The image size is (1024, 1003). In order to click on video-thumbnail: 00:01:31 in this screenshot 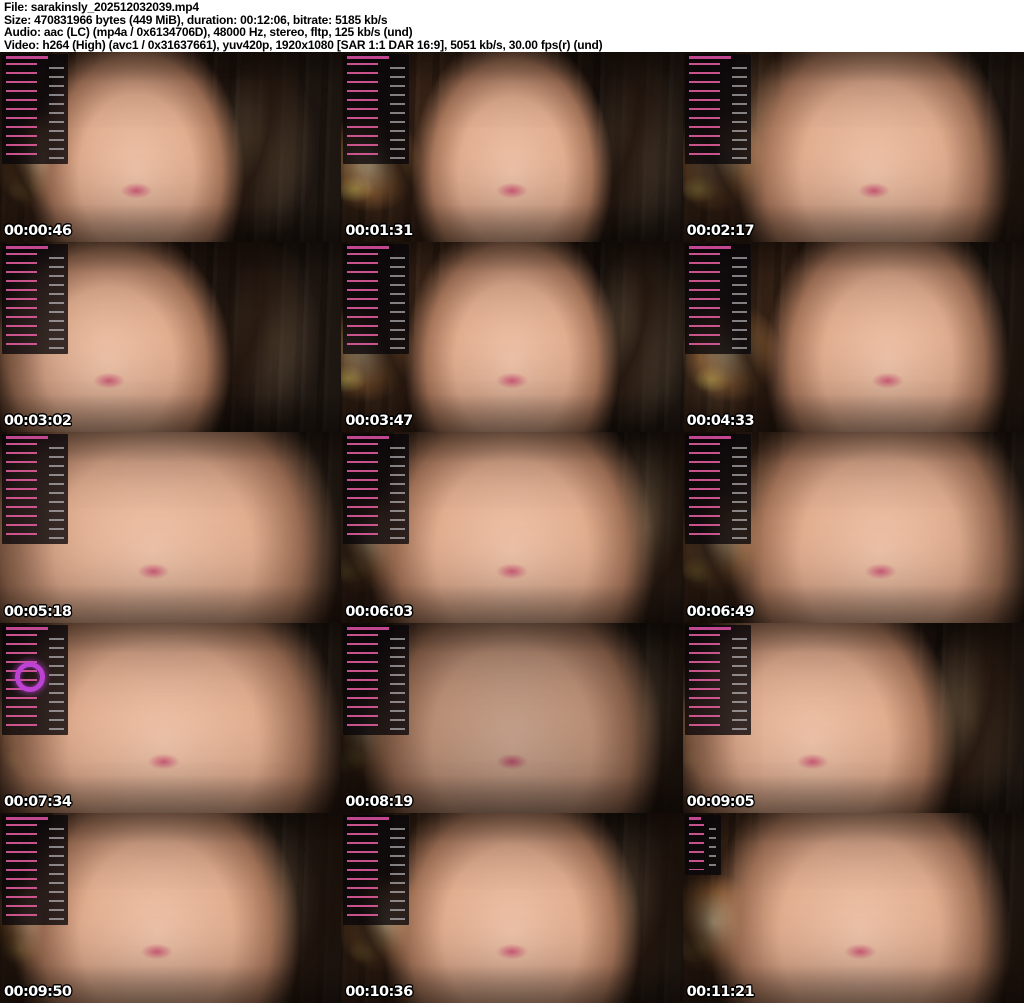, I will do `click(512, 147)`.